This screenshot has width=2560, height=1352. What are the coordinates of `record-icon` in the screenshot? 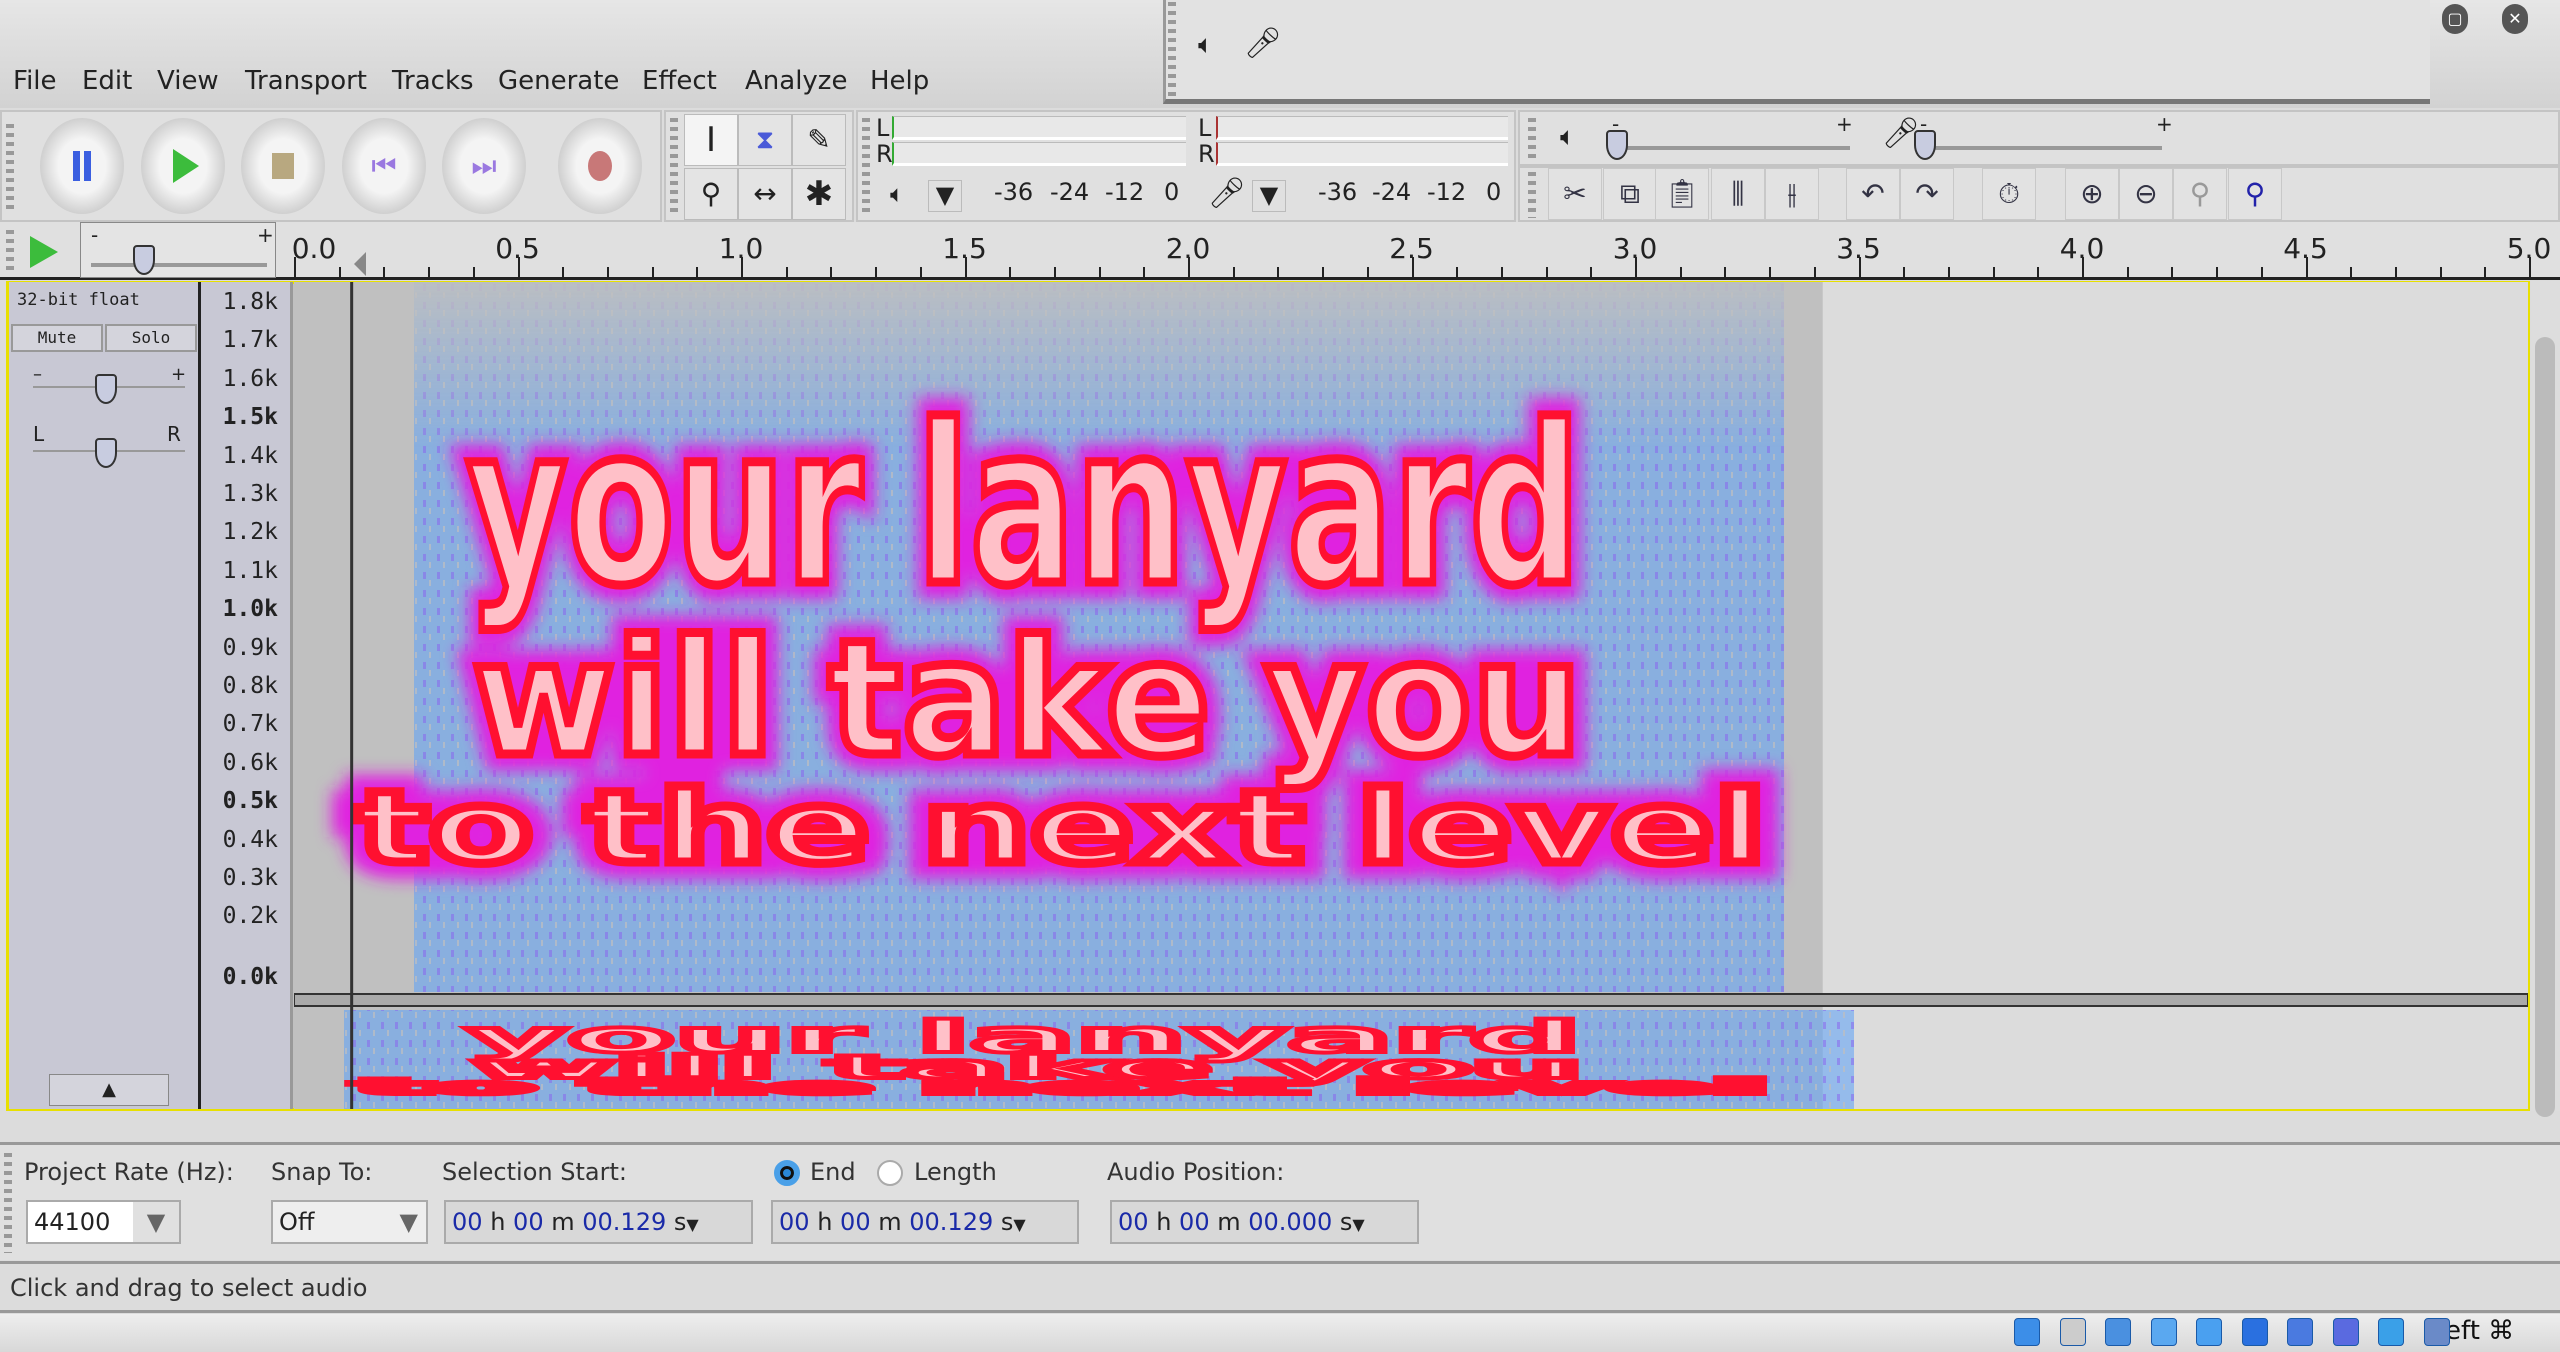 It's located at (600, 166).